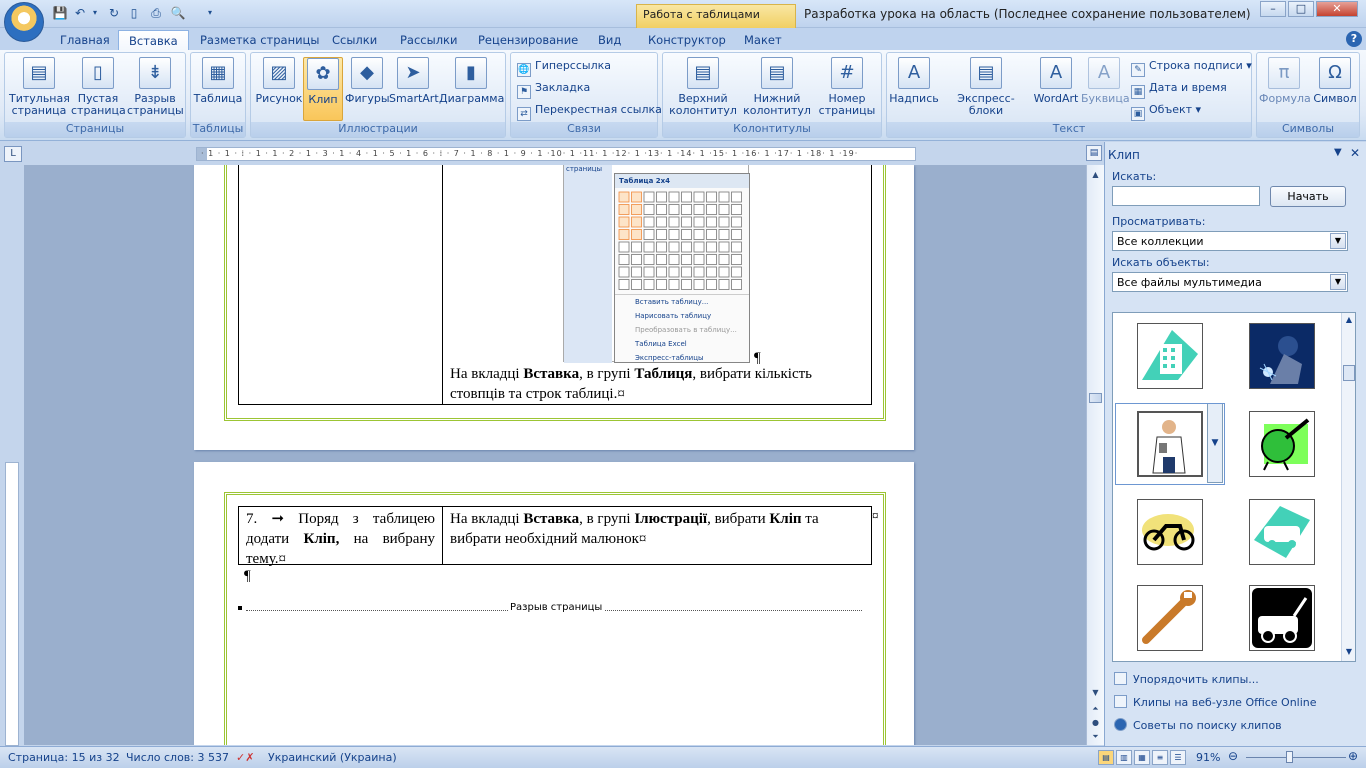 The image size is (1366, 768). I want to click on office-button, so click(24, 22).